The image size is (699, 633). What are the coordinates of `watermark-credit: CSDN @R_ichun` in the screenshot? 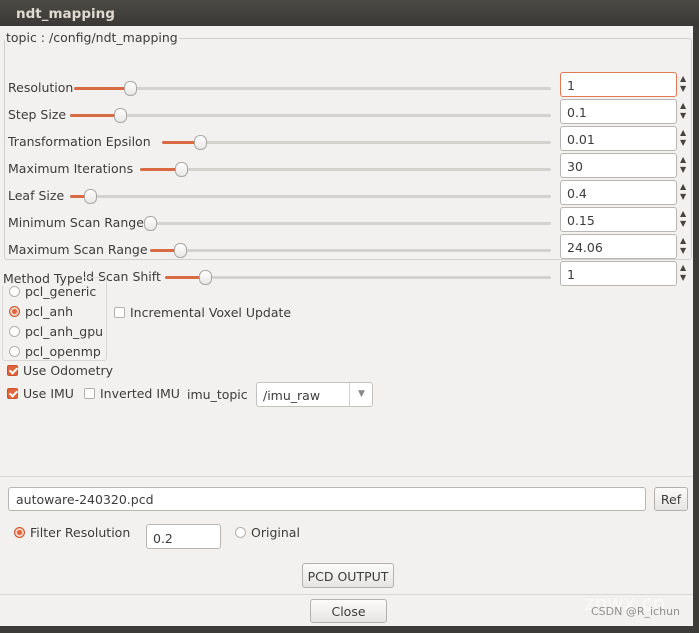 It's located at (636, 611).